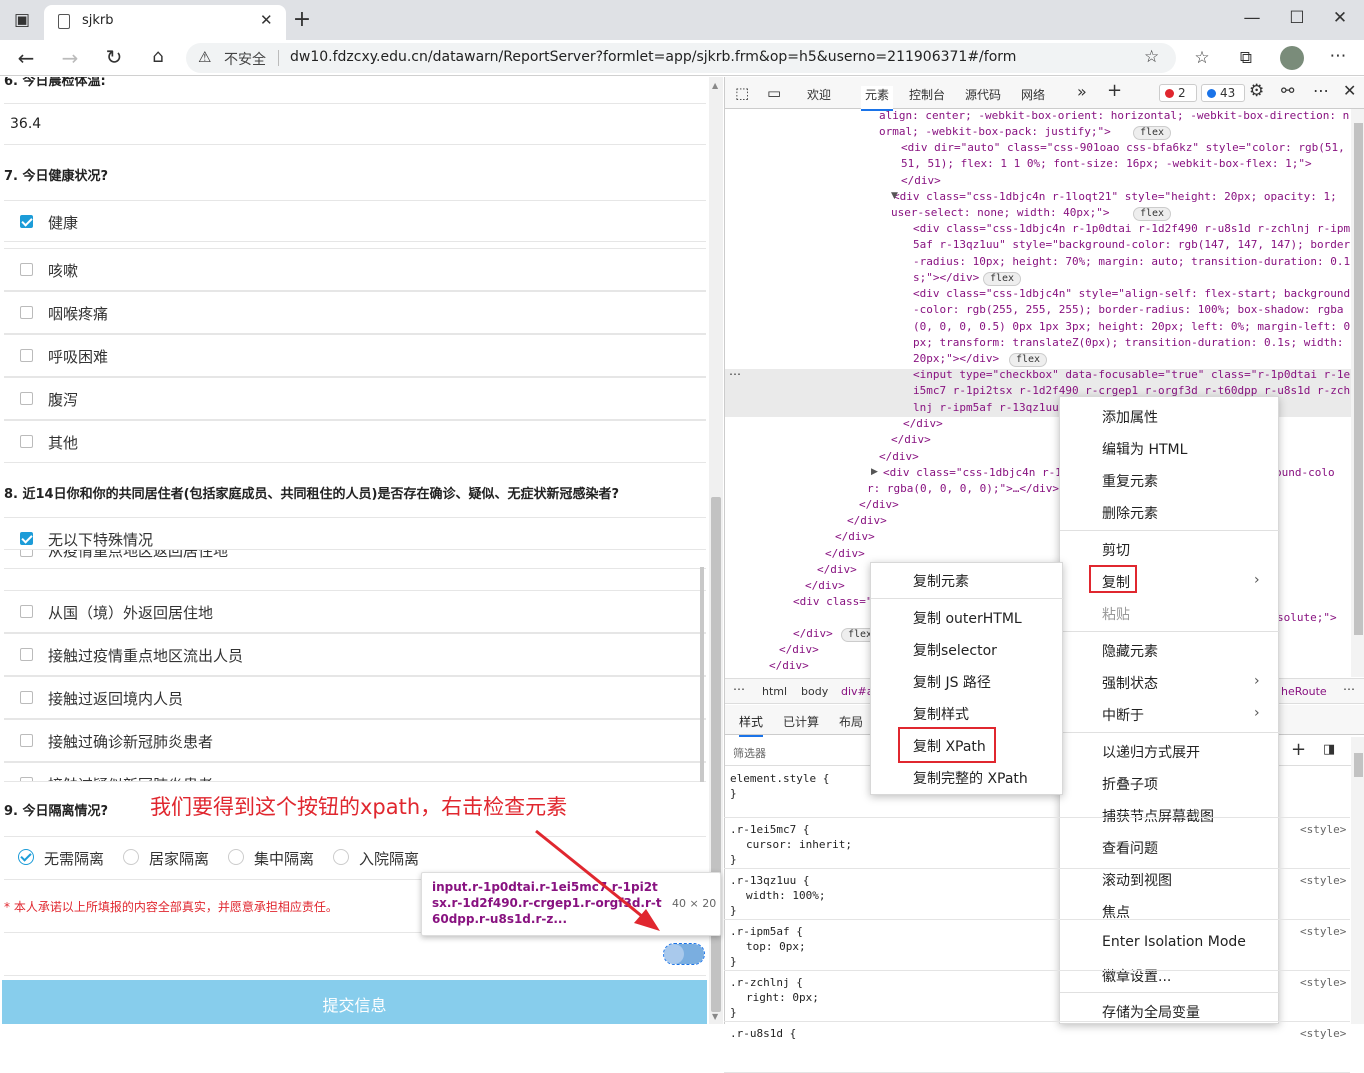 The height and width of the screenshot is (1073, 1364). What do you see at coordinates (70, 58) in the screenshot?
I see `forward-icon: →` at bounding box center [70, 58].